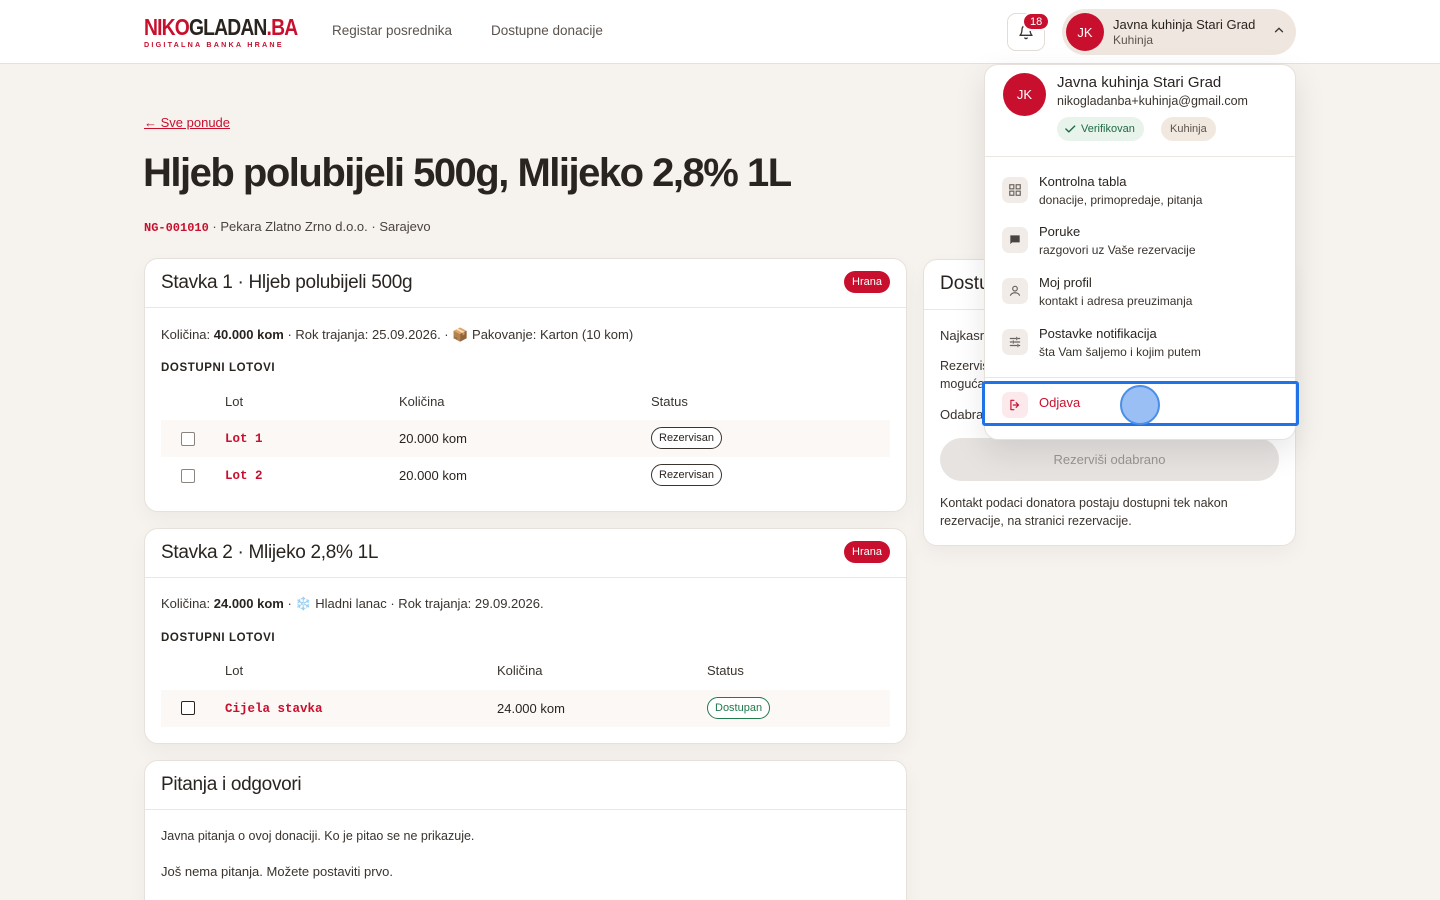  I want to click on table-row: Cijela stavka 24.000 kom Dostupan, so click(525, 708).